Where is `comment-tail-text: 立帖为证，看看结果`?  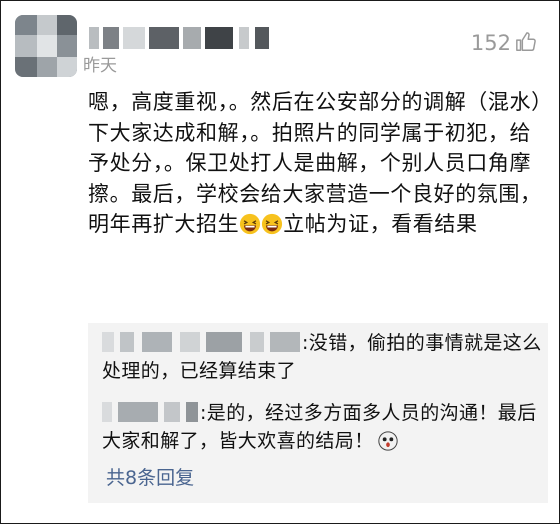 comment-tail-text: 立帖为证，看看结果 is located at coordinates (380, 224).